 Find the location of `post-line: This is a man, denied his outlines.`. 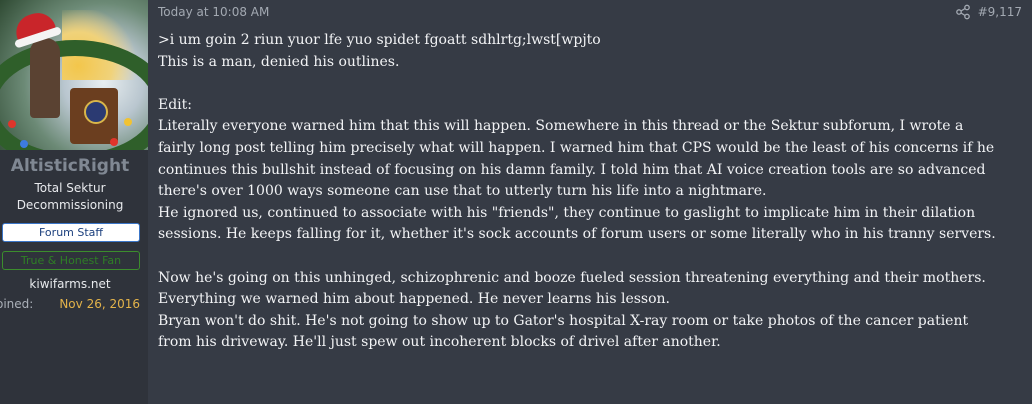

post-line: This is a man, denied his outlines. is located at coordinates (279, 61).